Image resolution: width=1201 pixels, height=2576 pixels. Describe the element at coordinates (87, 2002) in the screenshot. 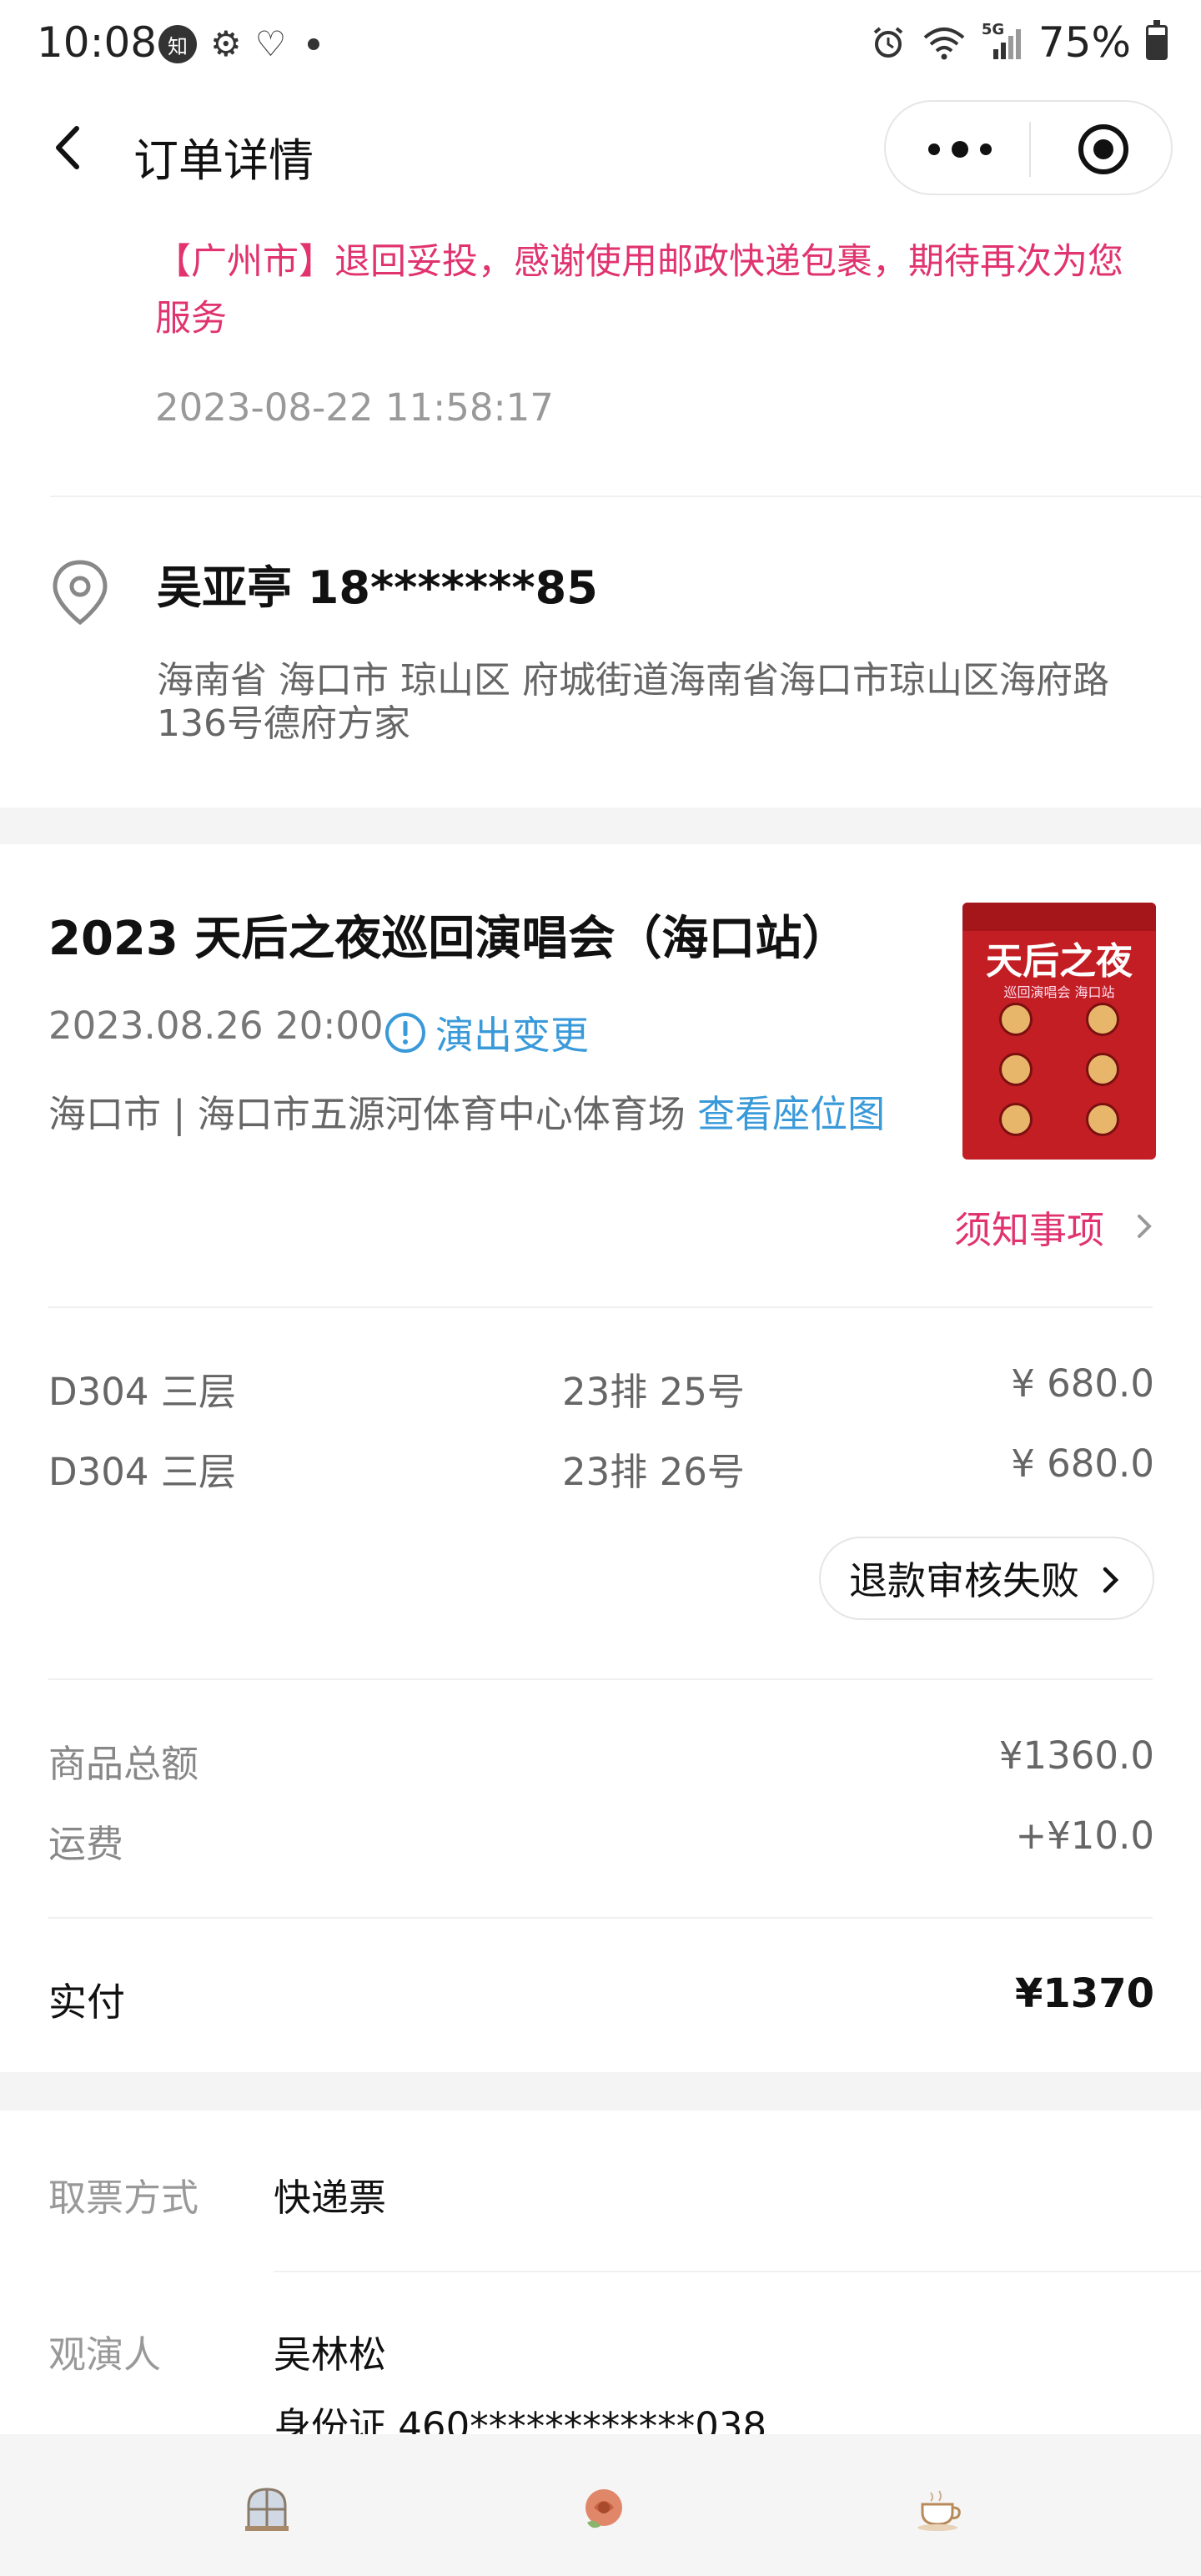

I see `paid-label: 实付` at that location.